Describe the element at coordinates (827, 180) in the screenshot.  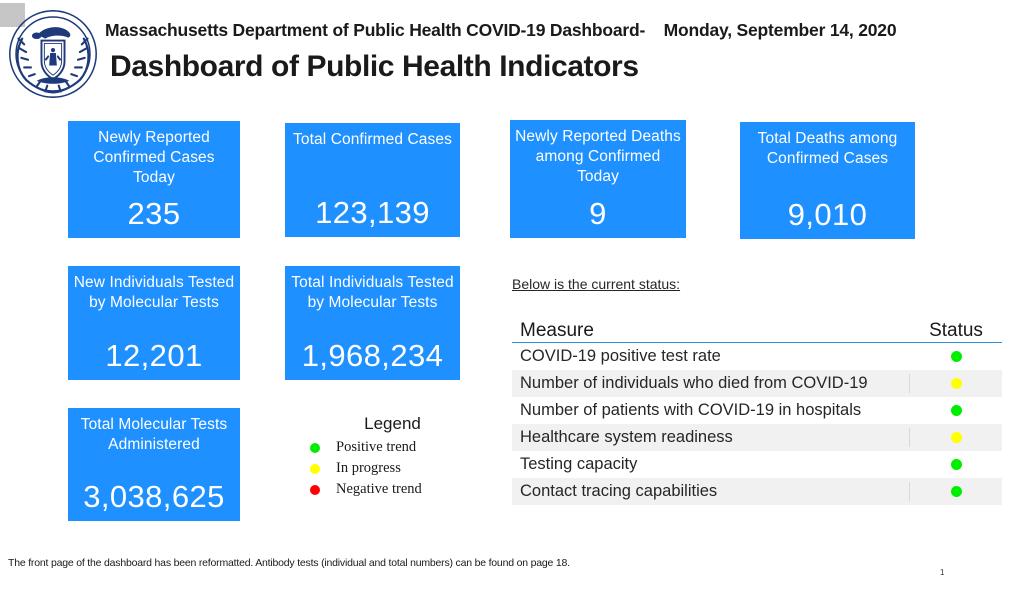
I see `stat-card-total-deaths: Total Deaths among Confirmed Cases 9,010` at that location.